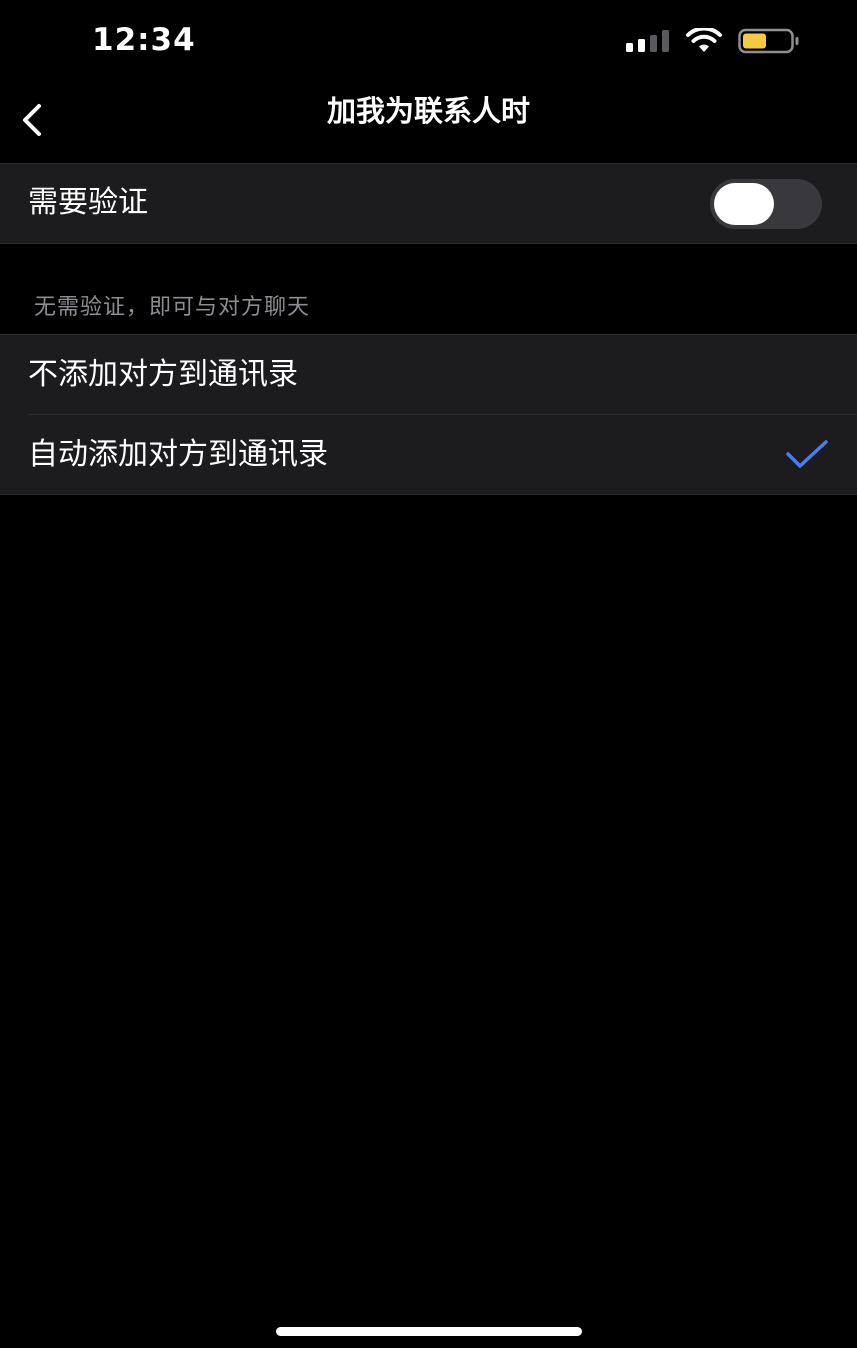 Image resolution: width=857 pixels, height=1348 pixels. I want to click on verify-section: 需要验证, so click(428, 203).